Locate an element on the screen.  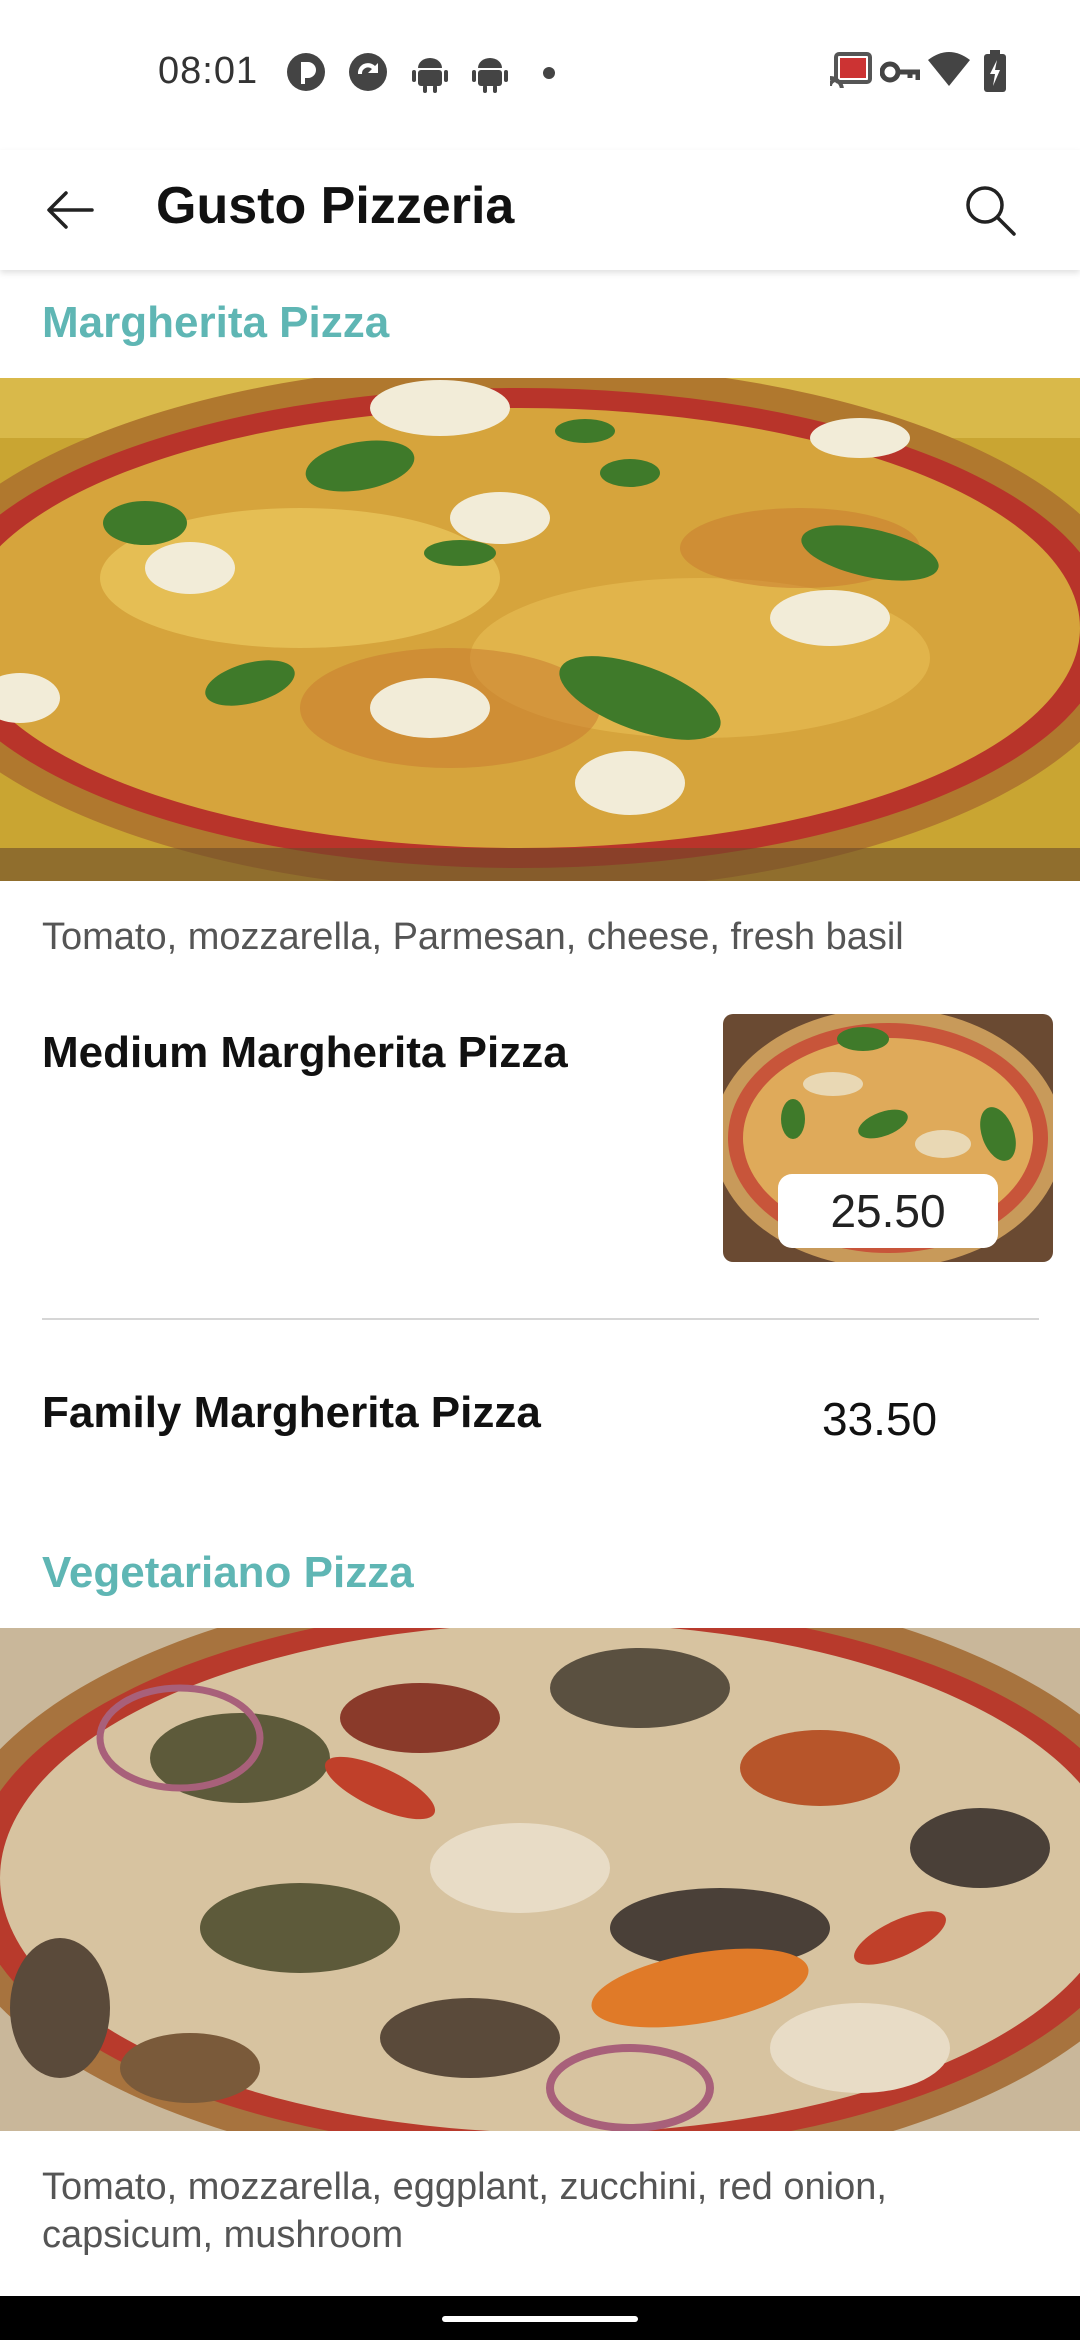
battery-charging-icon is located at coordinates (995, 71).